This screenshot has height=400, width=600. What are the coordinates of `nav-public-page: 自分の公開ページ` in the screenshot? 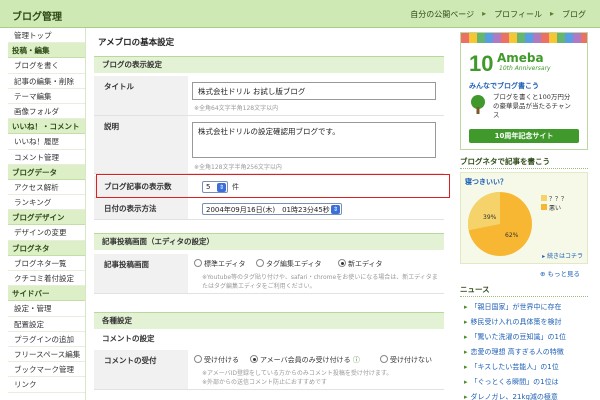 It's located at (442, 14).